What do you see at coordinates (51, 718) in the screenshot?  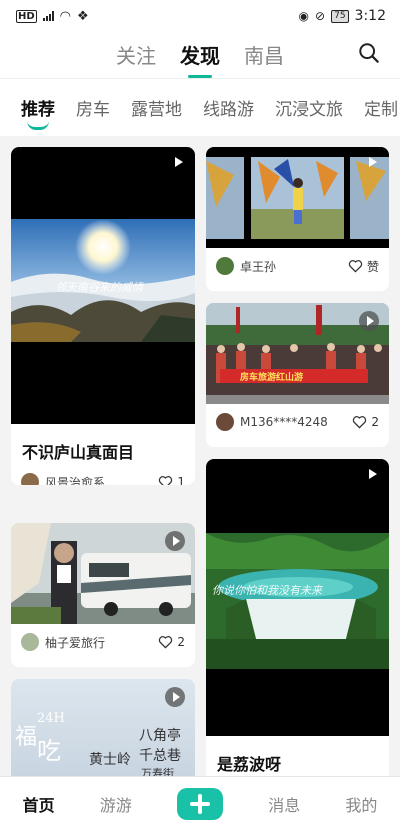 I see `thumbnail-text: 24H` at bounding box center [51, 718].